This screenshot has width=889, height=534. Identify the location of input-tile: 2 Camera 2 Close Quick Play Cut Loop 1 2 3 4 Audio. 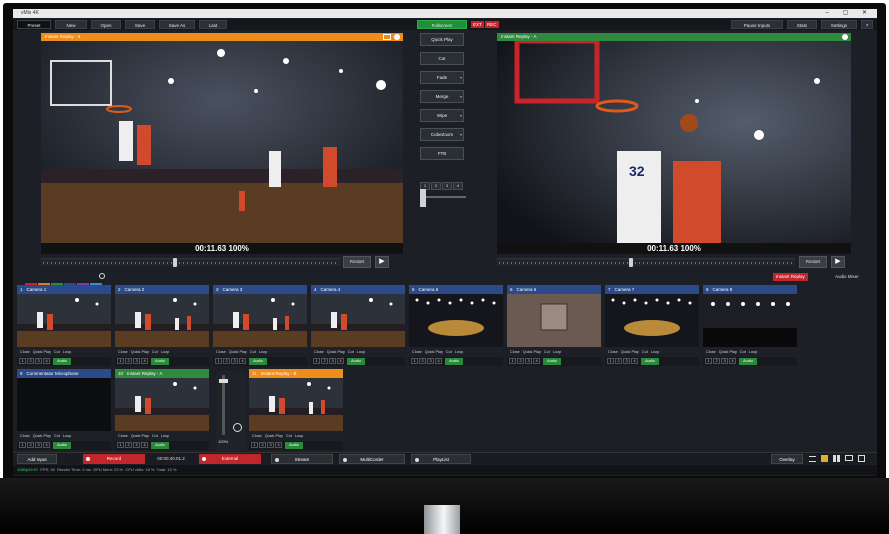
(162, 326).